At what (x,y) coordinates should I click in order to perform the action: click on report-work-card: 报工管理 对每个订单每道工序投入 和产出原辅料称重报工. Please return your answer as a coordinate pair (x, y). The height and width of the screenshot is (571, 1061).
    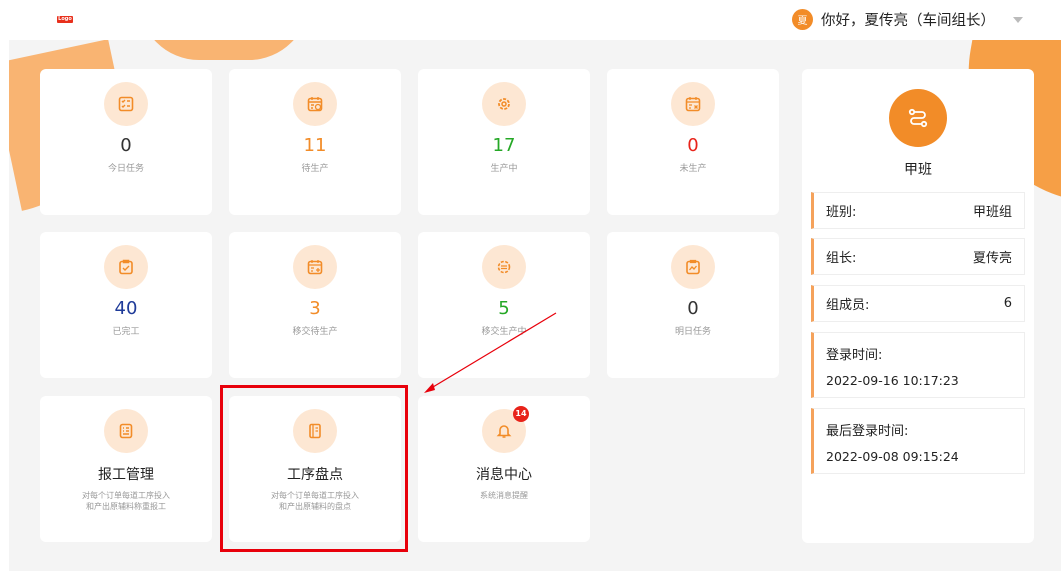
    Looking at the image, I should click on (126, 469).